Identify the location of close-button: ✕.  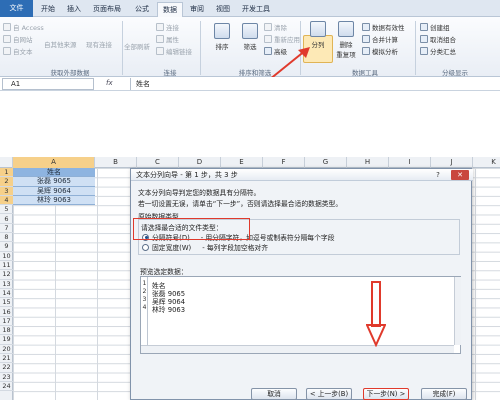
(460, 175).